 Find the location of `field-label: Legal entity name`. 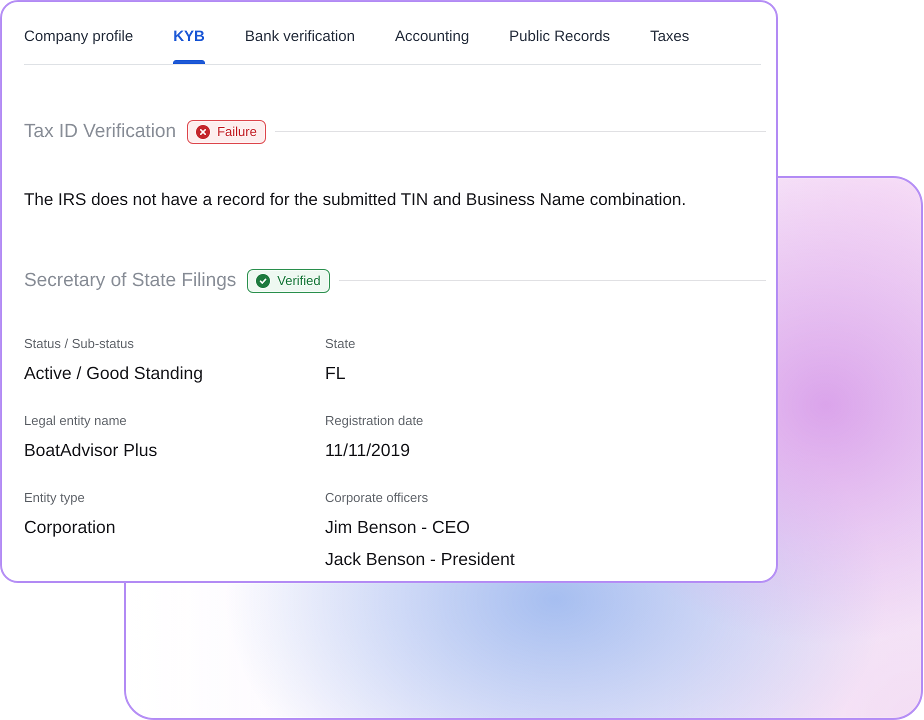

field-label: Legal entity name is located at coordinates (76, 421).